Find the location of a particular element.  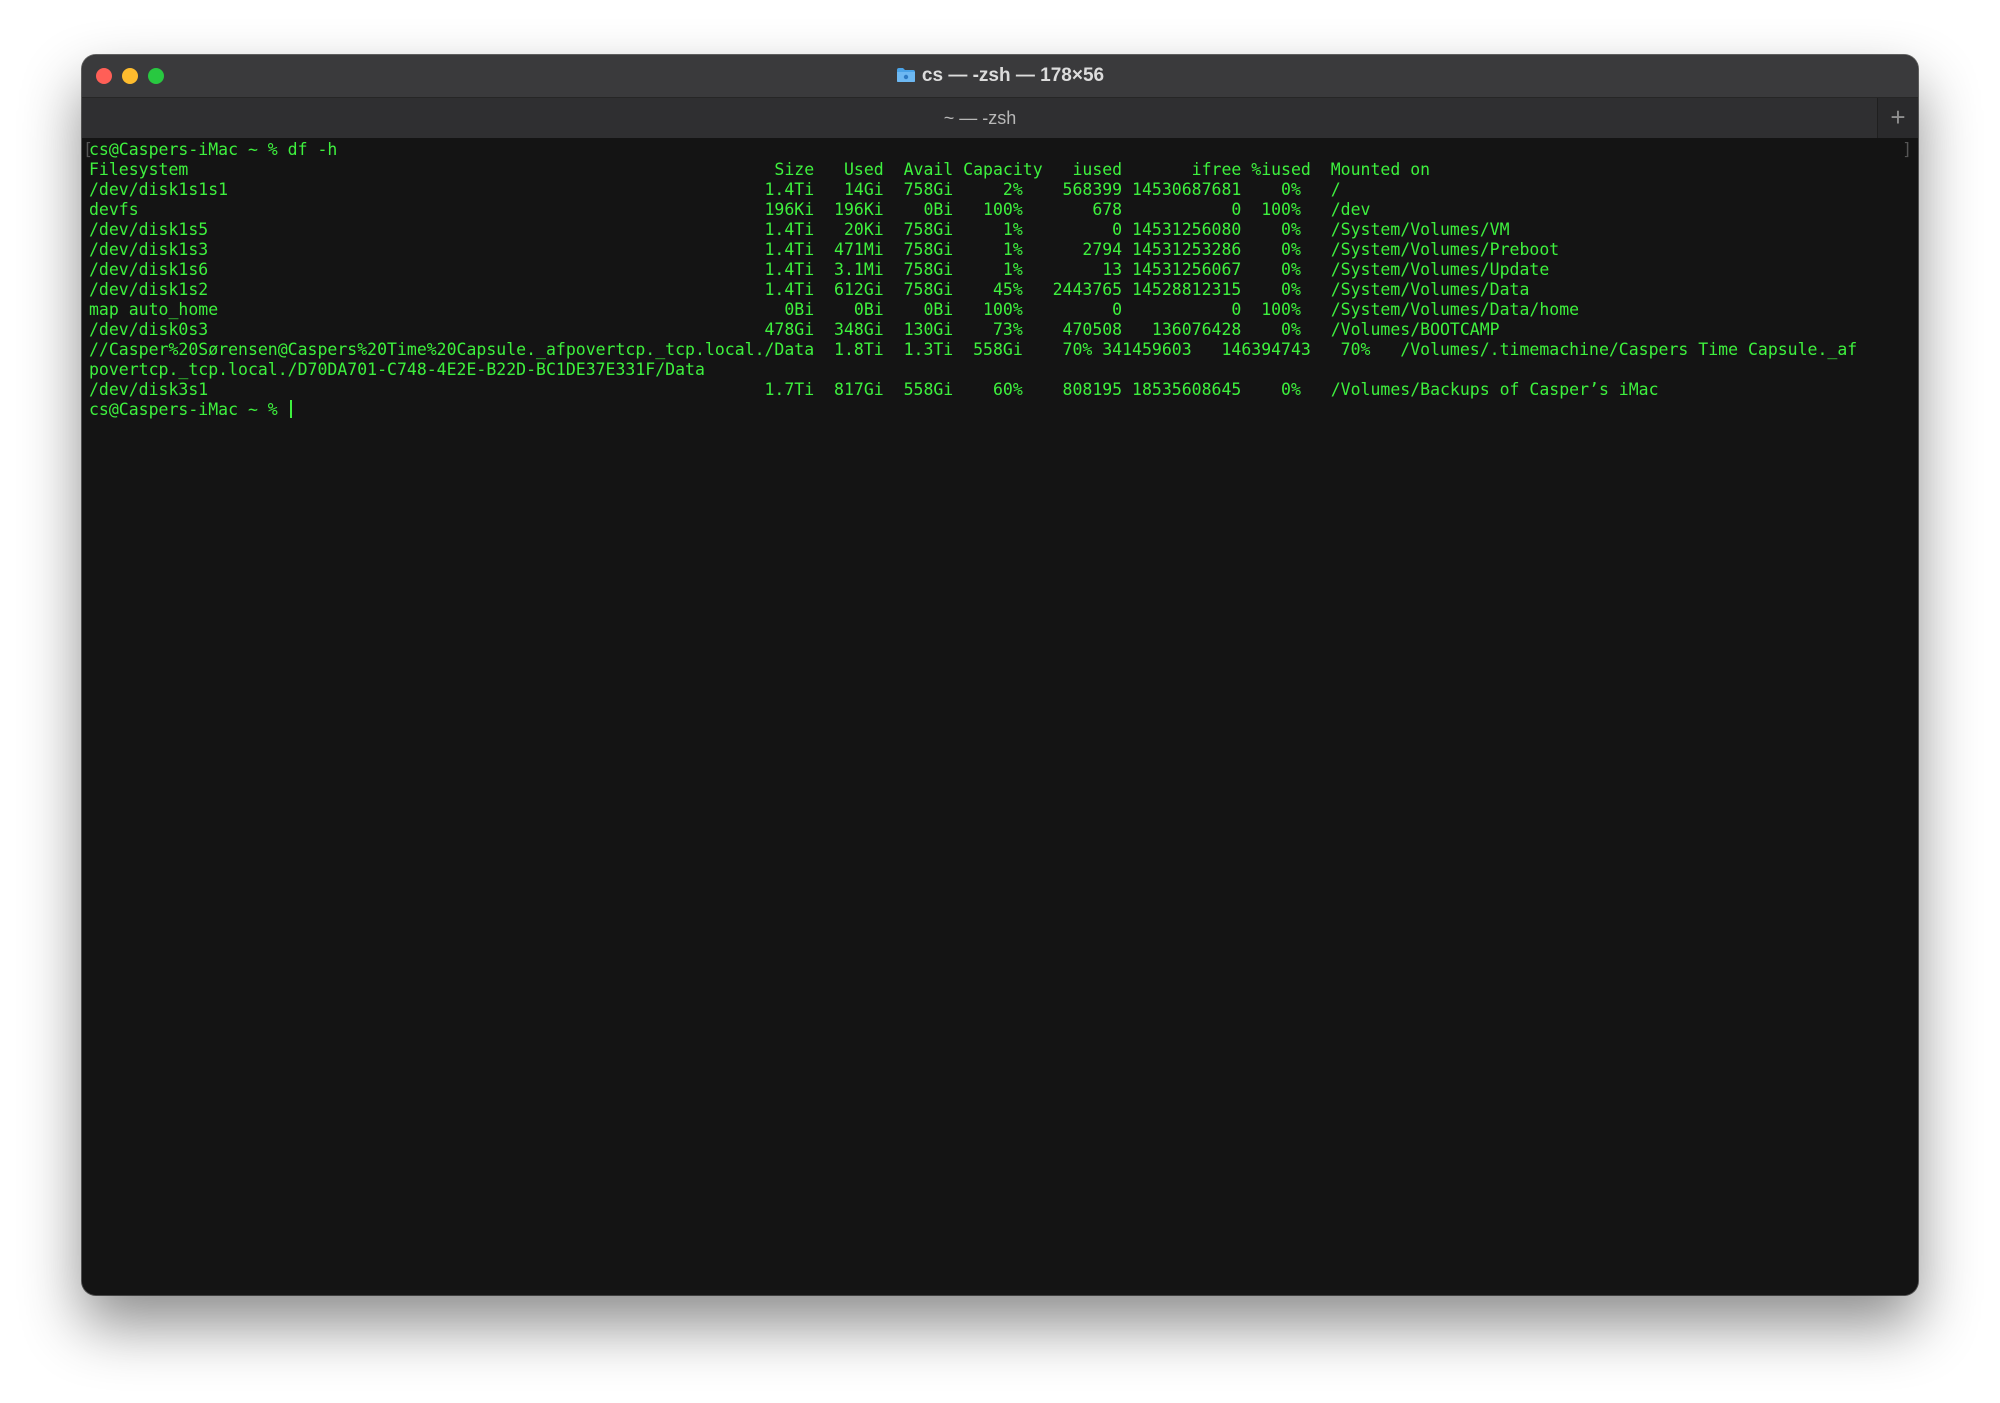

window-title-container: cs — -zsh — 178×56 is located at coordinates (1000, 76).